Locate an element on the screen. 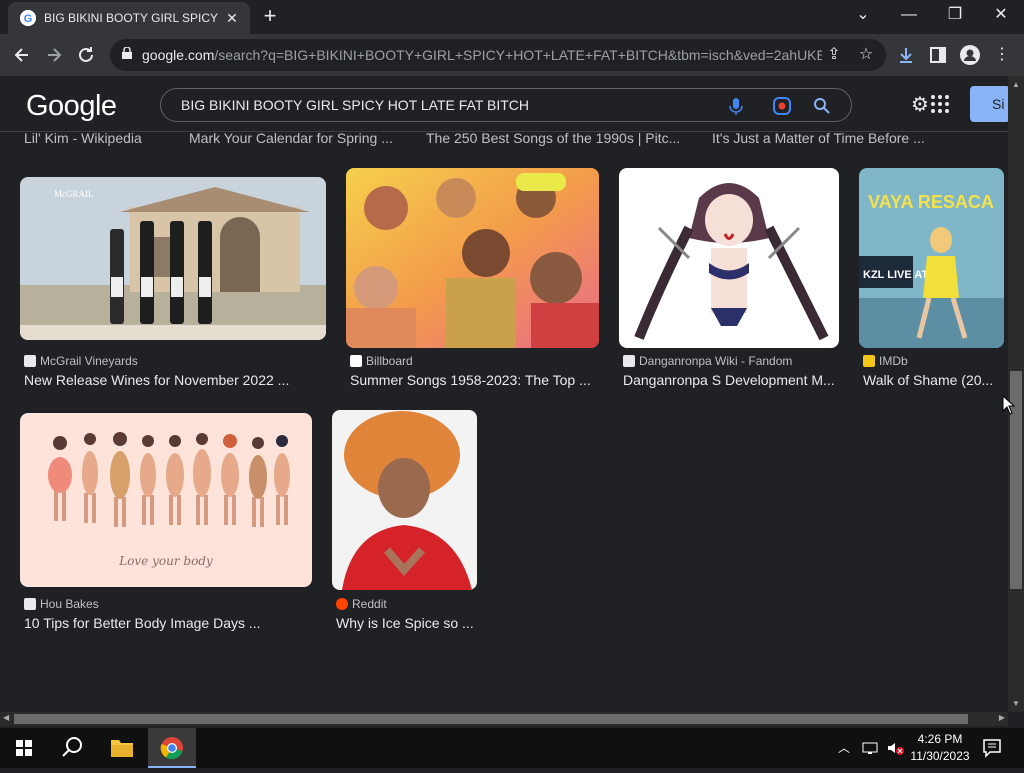 The height and width of the screenshot is (773, 1024). result-thumbnail: Love your body is located at coordinates (166, 500).